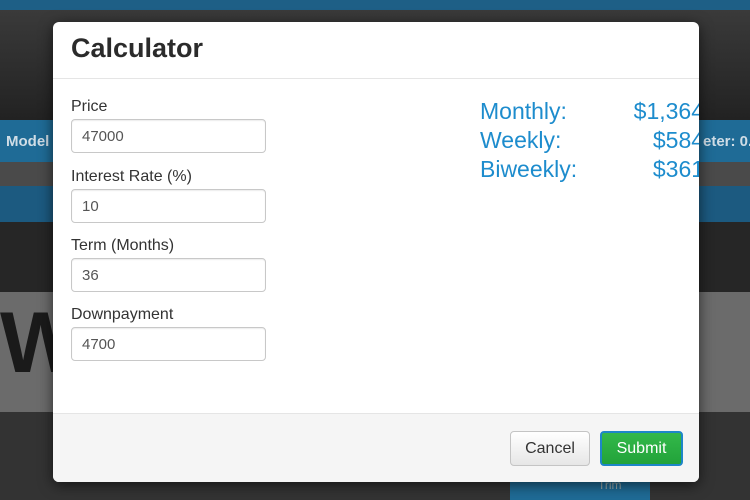 This screenshot has height=500, width=750. What do you see at coordinates (375, 5) in the screenshot?
I see `background-top-bar` at bounding box center [375, 5].